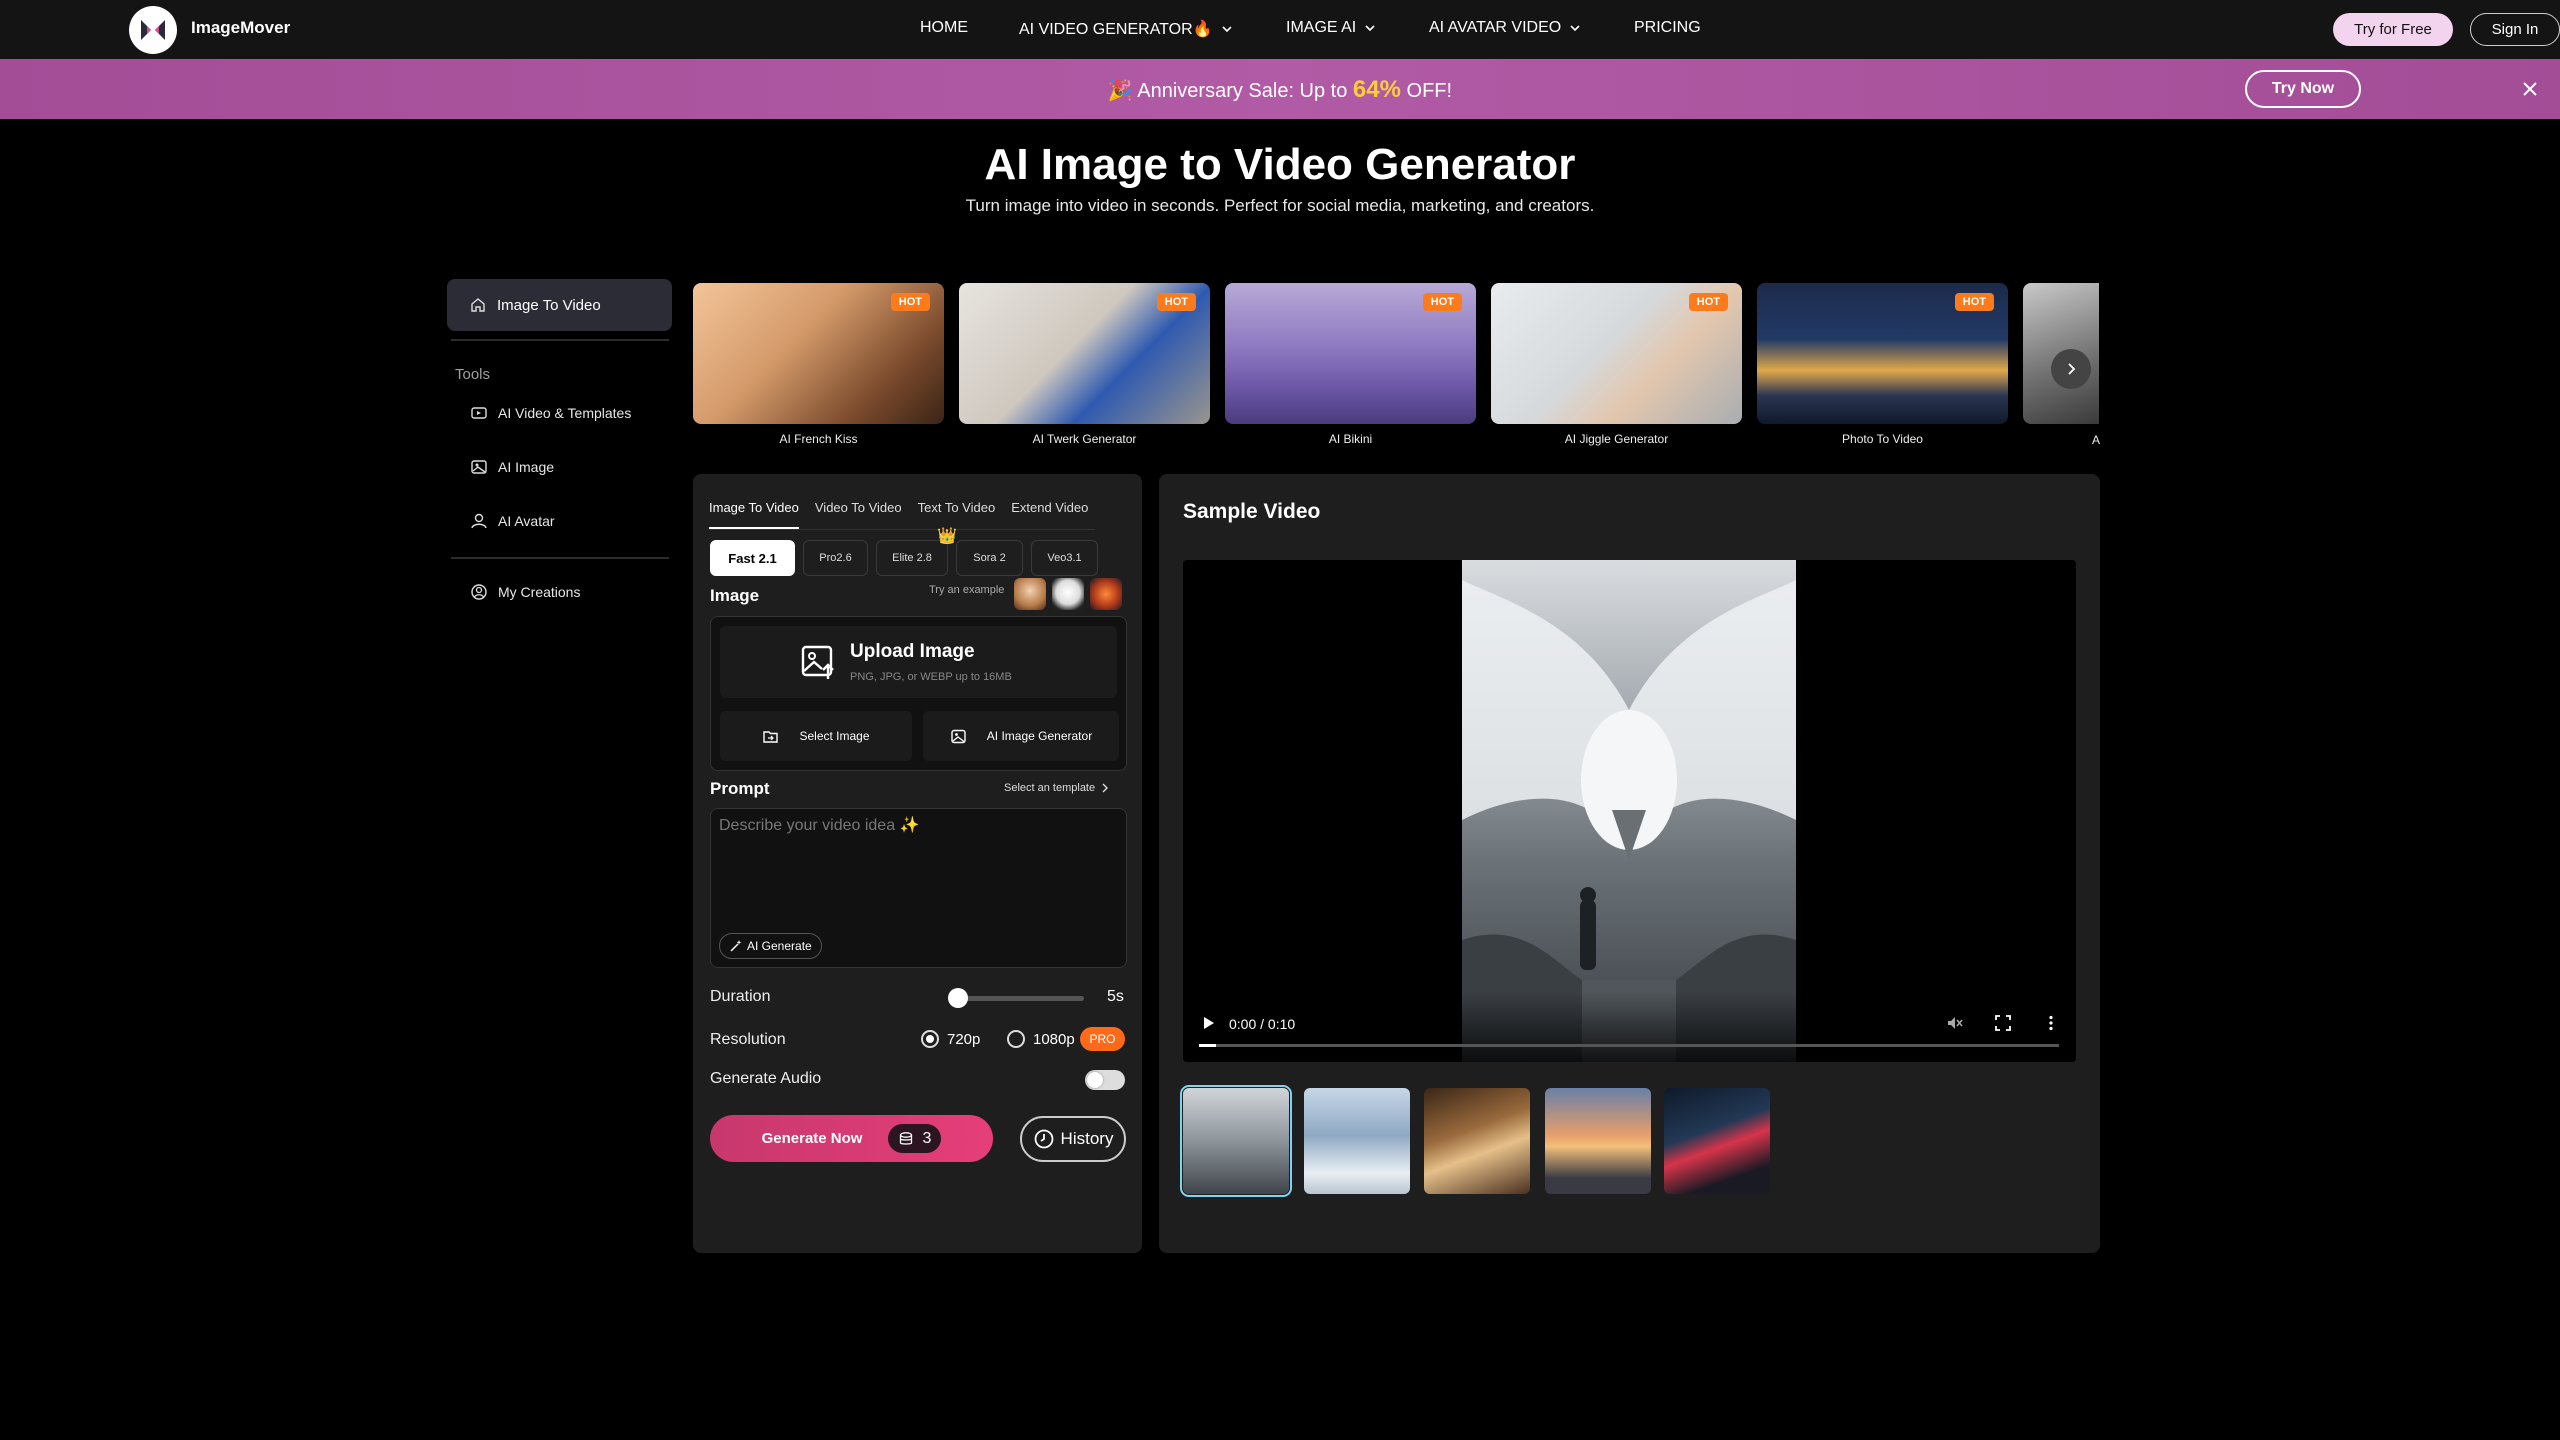 The height and width of the screenshot is (1440, 2560). I want to click on resolution-label: Resolution, so click(748, 1039).